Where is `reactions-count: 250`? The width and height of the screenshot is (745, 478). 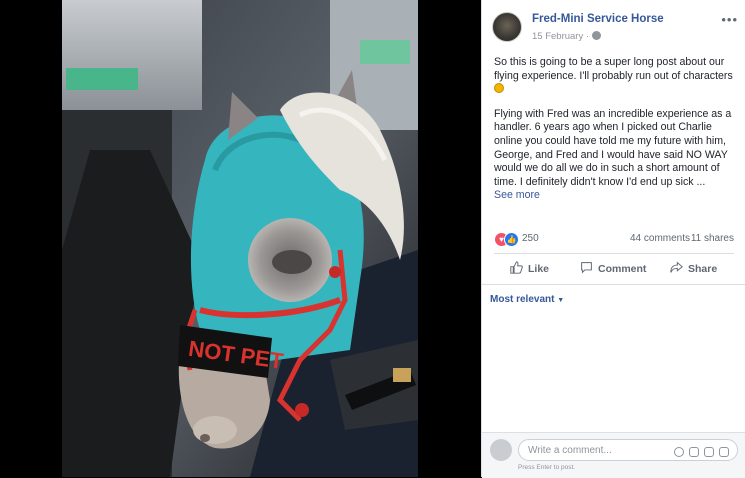
reactions-count: 250 is located at coordinates (530, 238).